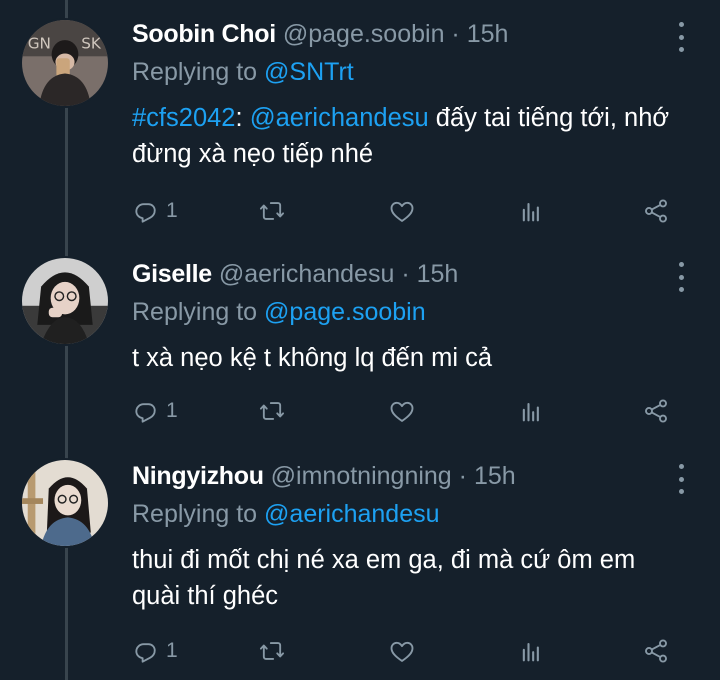  I want to click on tweet-header: Ningyizhou @imnotningning · 15h, so click(406, 476).